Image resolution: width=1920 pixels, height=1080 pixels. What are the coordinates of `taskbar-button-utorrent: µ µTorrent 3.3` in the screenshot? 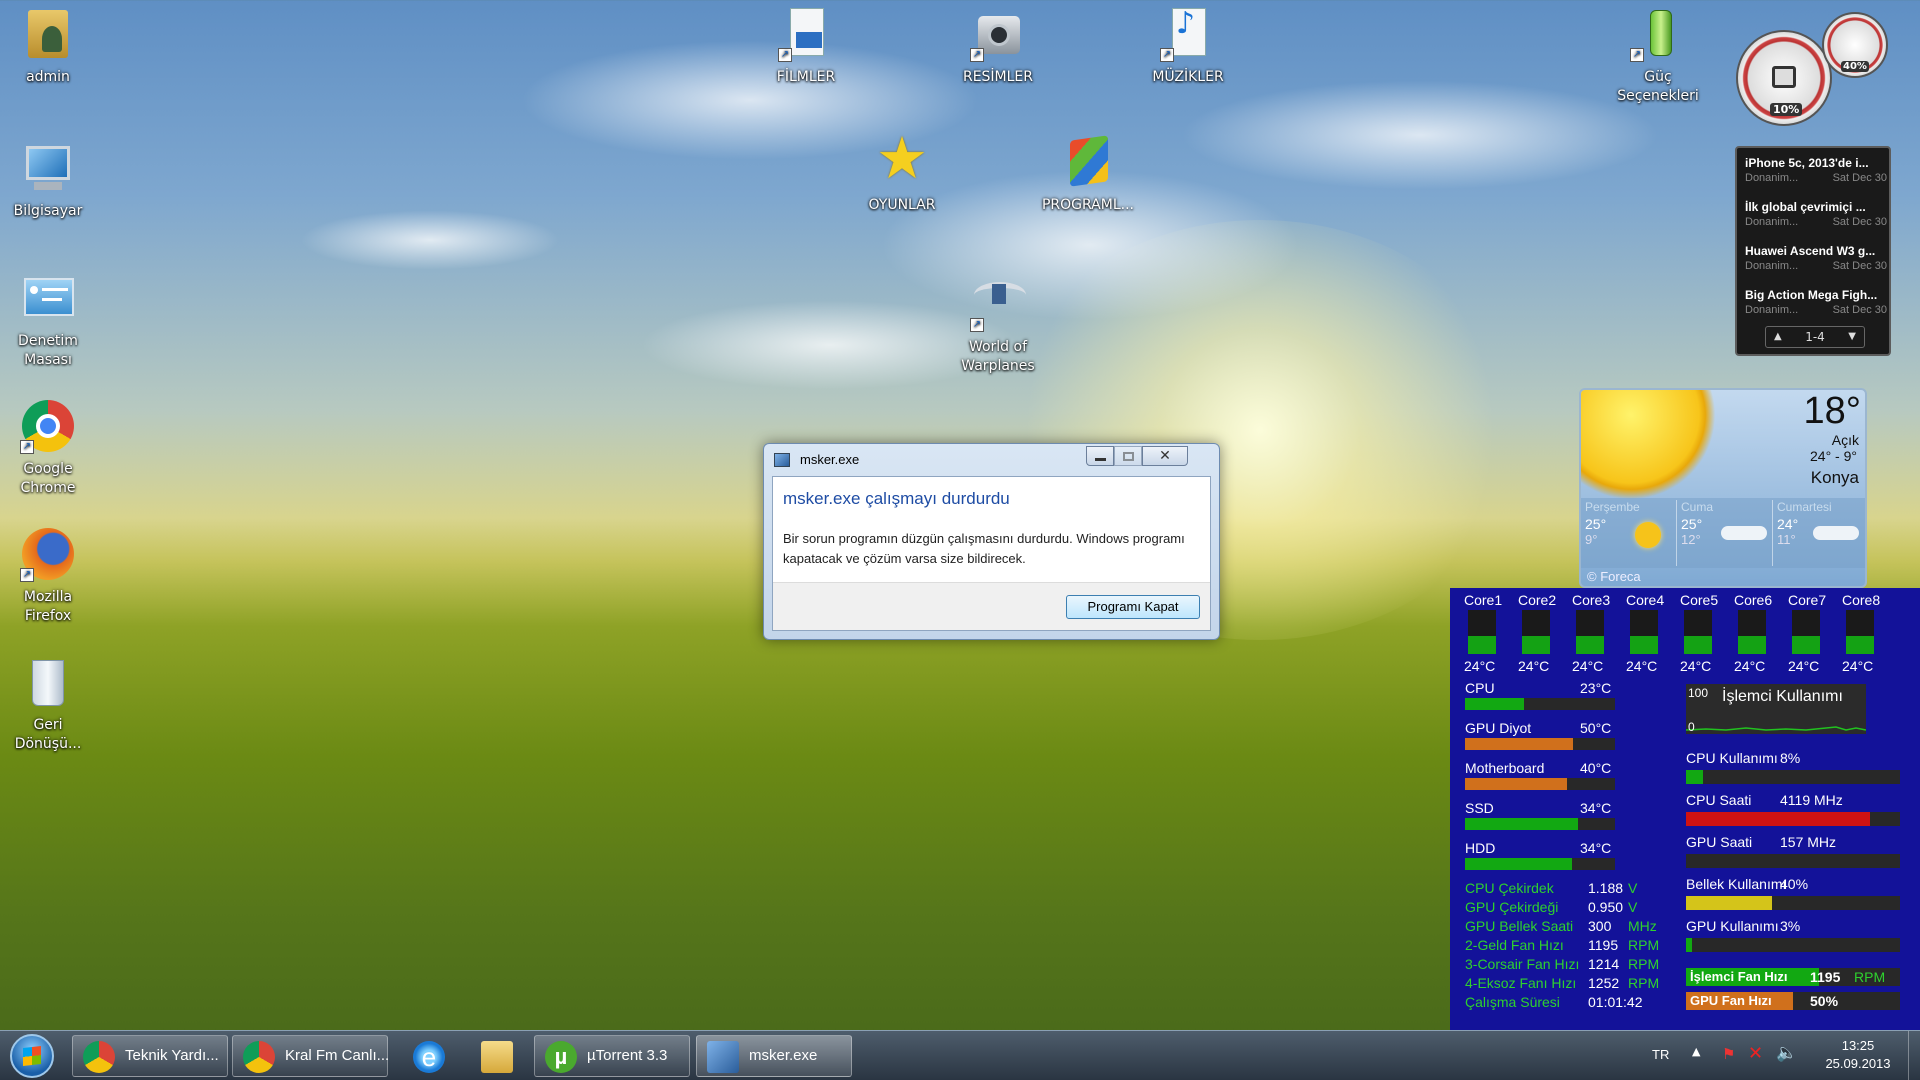 It's located at (612, 1056).